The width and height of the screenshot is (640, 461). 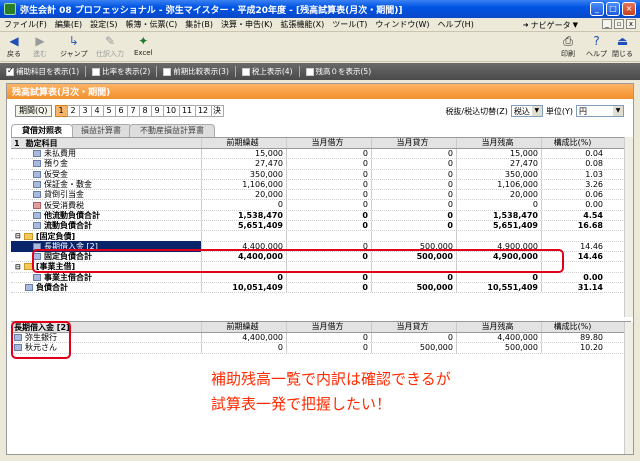 What do you see at coordinates (110, 46) in the screenshot?
I see `open-entry-button: ✎ 仕訳入力` at bounding box center [110, 46].